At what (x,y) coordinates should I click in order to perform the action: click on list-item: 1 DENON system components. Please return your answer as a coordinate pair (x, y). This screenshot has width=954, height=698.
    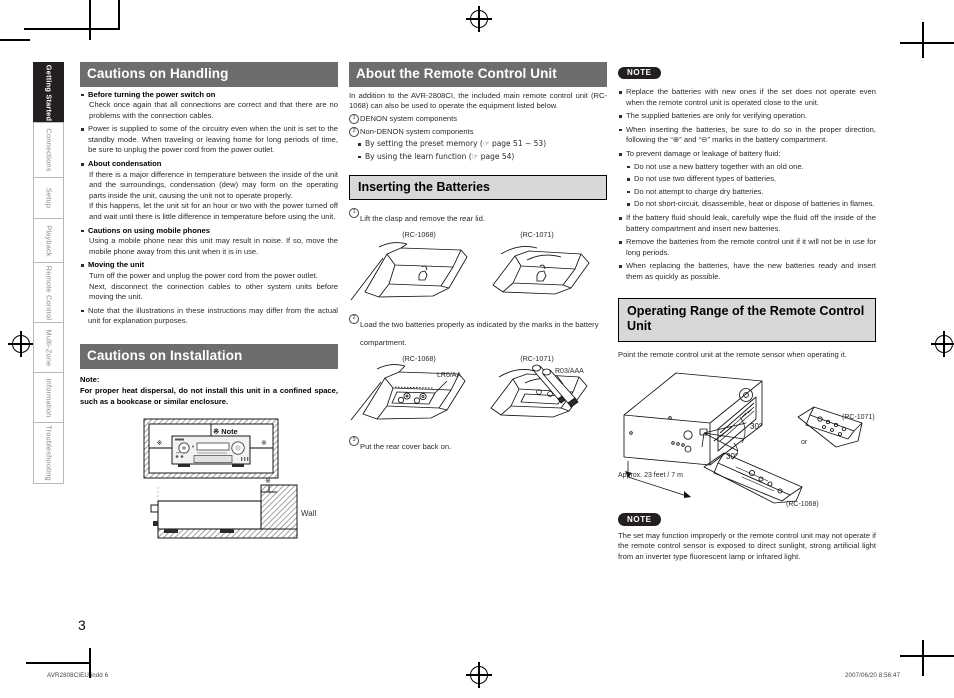
    Looking at the image, I should click on (478, 119).